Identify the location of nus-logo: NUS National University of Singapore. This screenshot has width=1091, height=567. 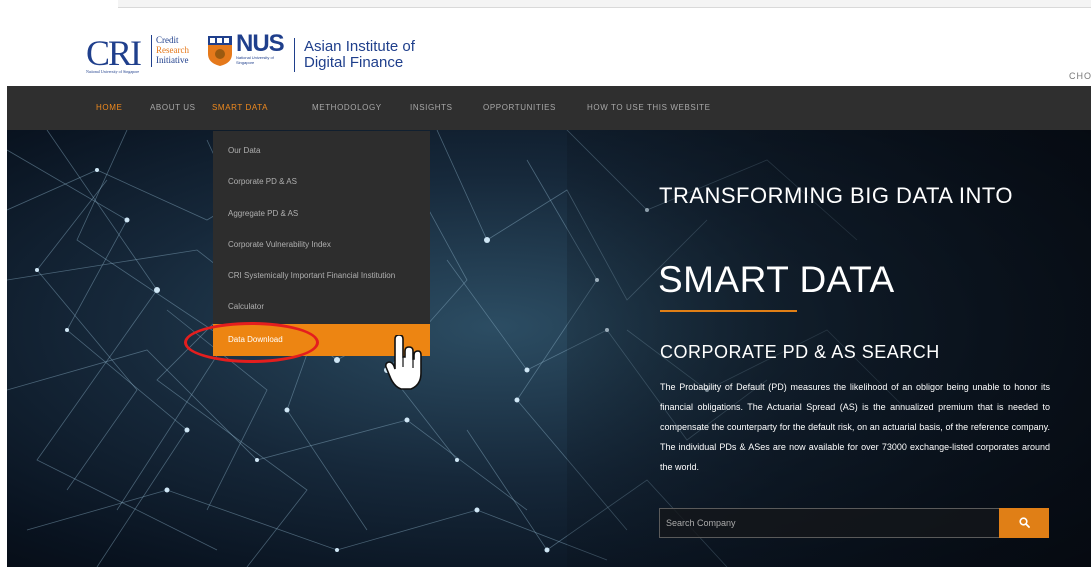
(248, 54).